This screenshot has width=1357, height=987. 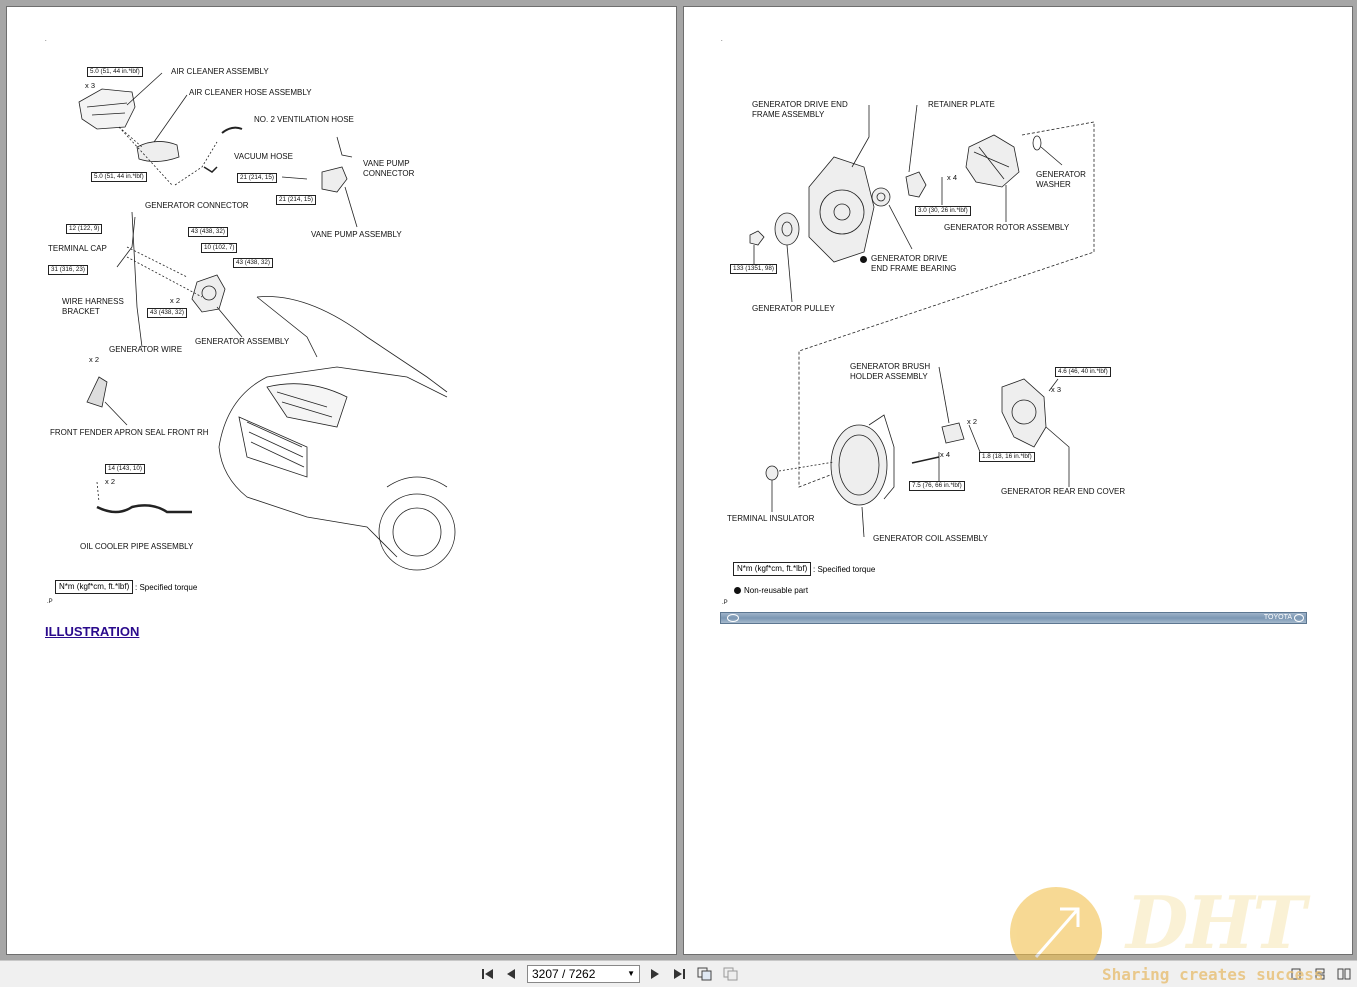 What do you see at coordinates (961, 104) in the screenshot?
I see `label-retainer-plate: RETAINER PLATE` at bounding box center [961, 104].